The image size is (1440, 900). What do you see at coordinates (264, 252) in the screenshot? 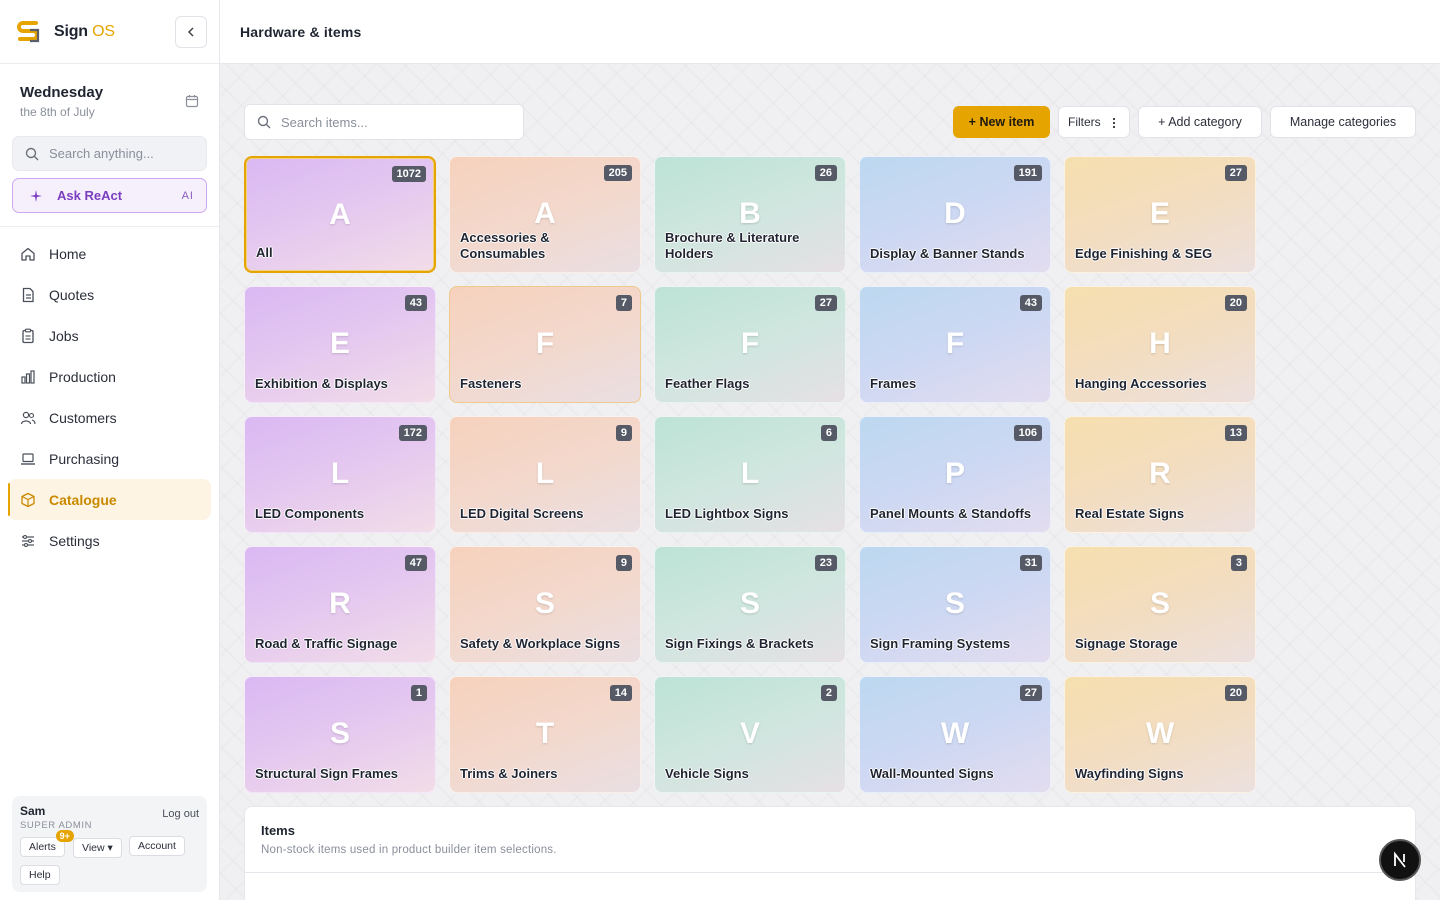
I see `category-name: All` at bounding box center [264, 252].